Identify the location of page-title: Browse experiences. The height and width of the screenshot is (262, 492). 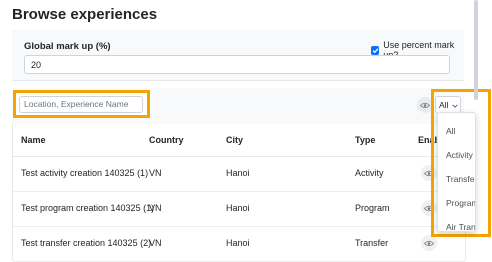
(85, 14).